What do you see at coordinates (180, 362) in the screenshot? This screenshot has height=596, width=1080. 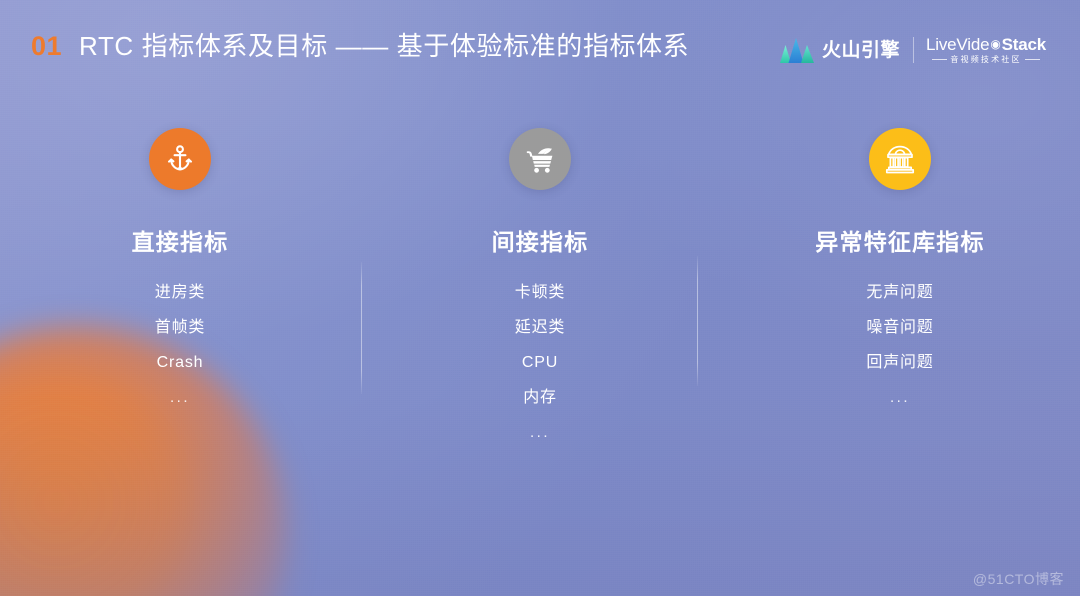 I see `list-item: Crash` at bounding box center [180, 362].